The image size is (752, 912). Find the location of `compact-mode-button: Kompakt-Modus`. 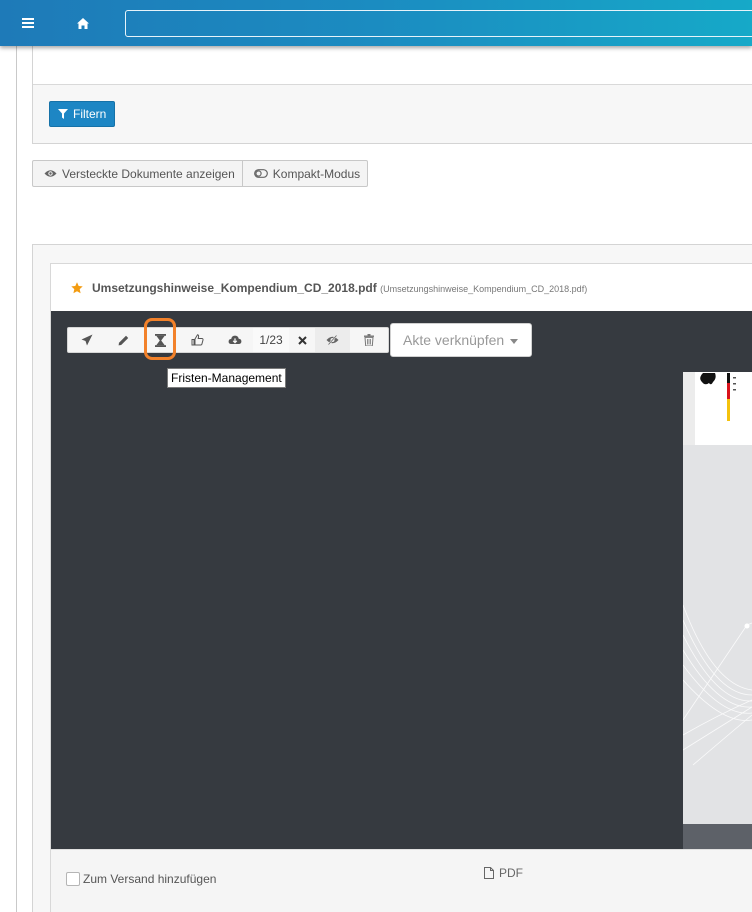

compact-mode-button: Kompakt-Modus is located at coordinates (305, 173).